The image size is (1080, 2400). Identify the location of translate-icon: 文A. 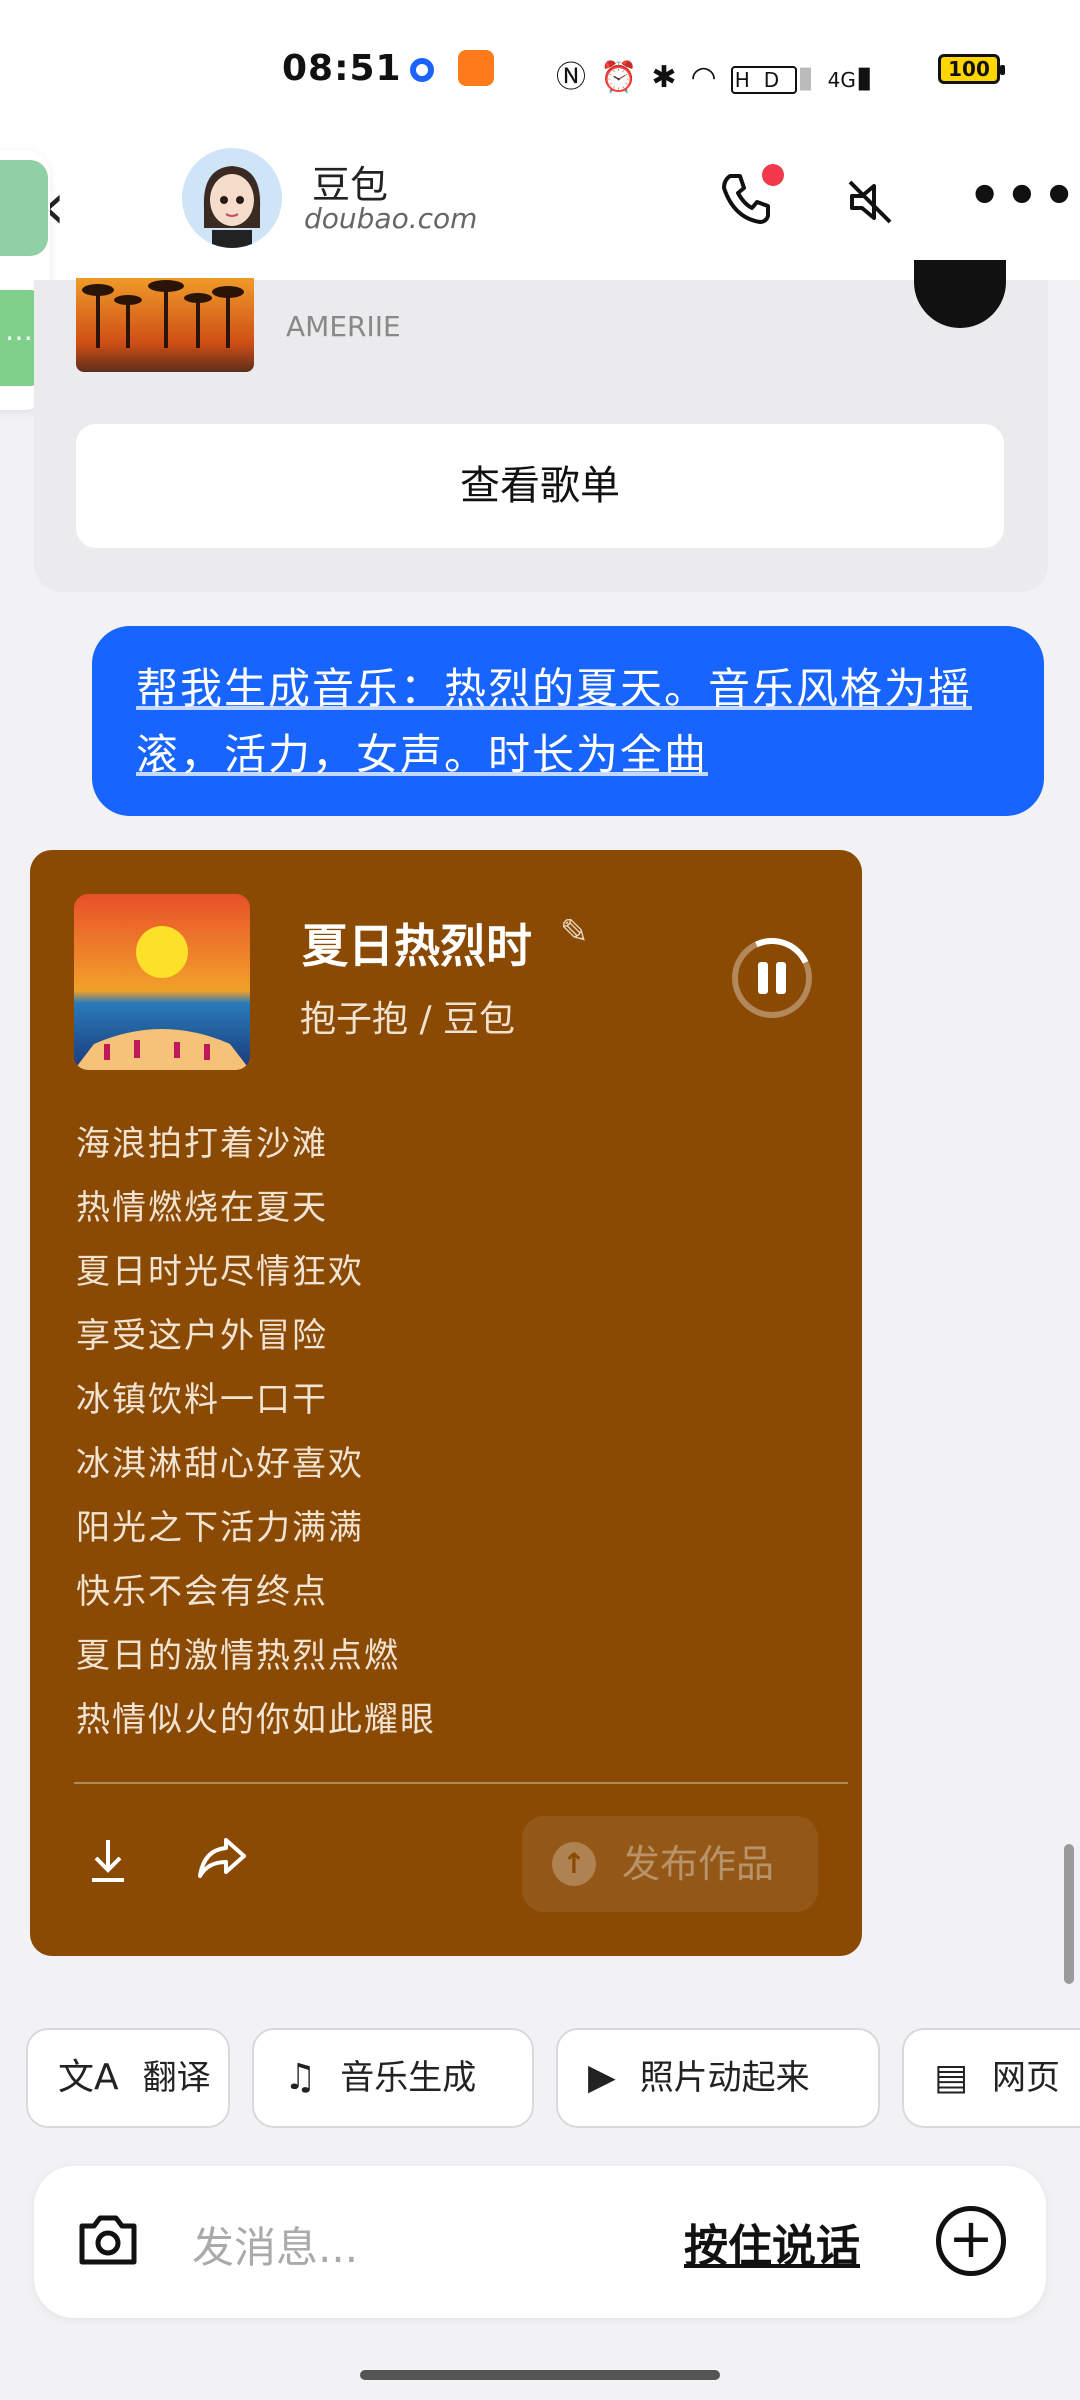
(88, 2077).